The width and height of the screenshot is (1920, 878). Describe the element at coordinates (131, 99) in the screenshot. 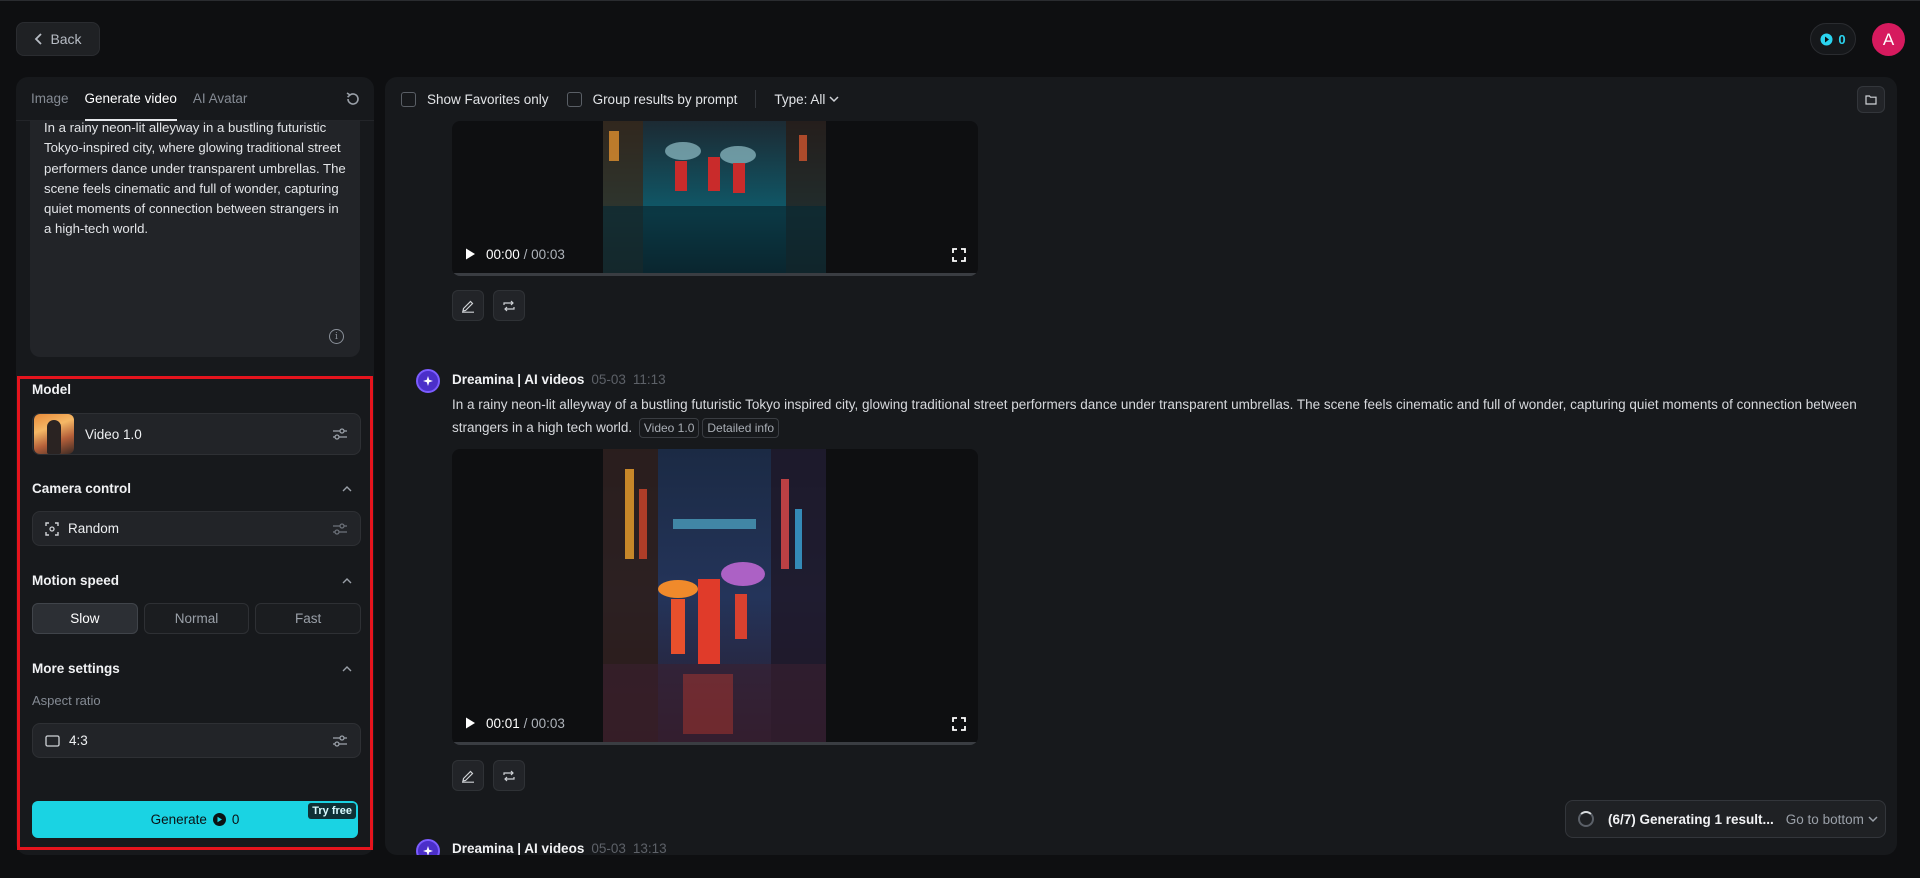

I see `tab-generate-video: Generate video` at that location.